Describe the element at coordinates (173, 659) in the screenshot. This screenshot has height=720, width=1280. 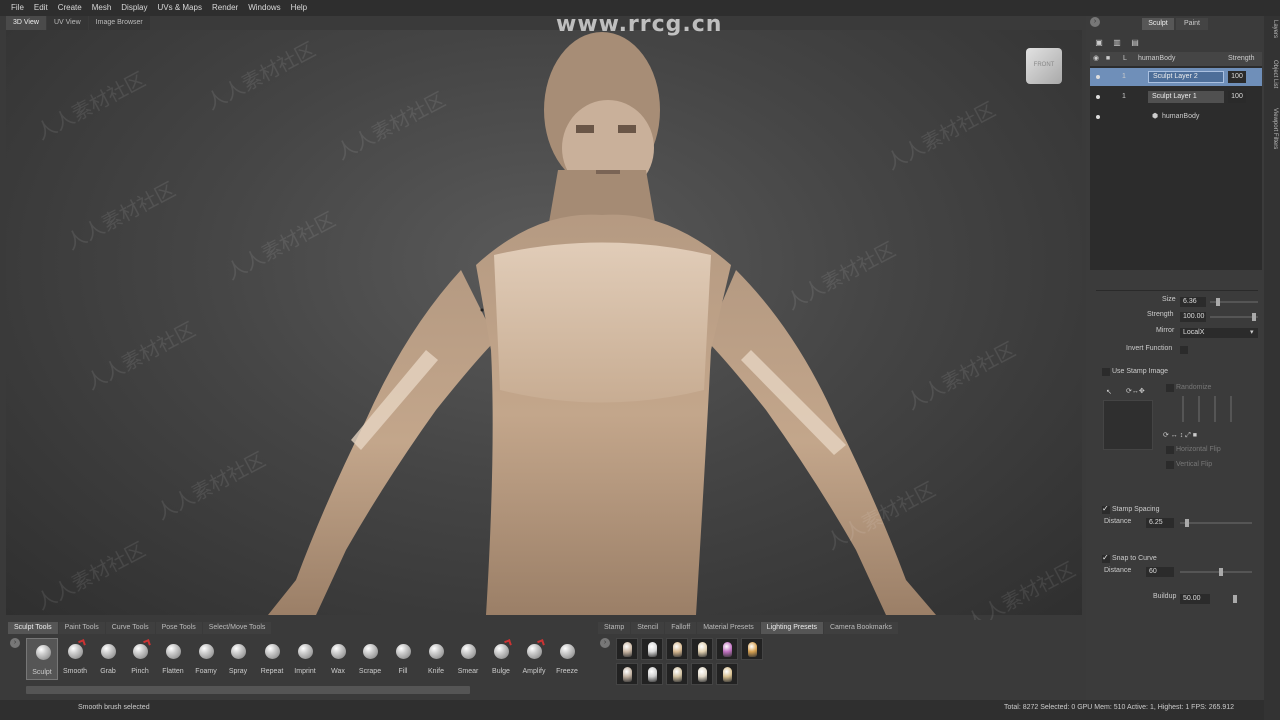
I see `tool-flatten: Flatten` at that location.